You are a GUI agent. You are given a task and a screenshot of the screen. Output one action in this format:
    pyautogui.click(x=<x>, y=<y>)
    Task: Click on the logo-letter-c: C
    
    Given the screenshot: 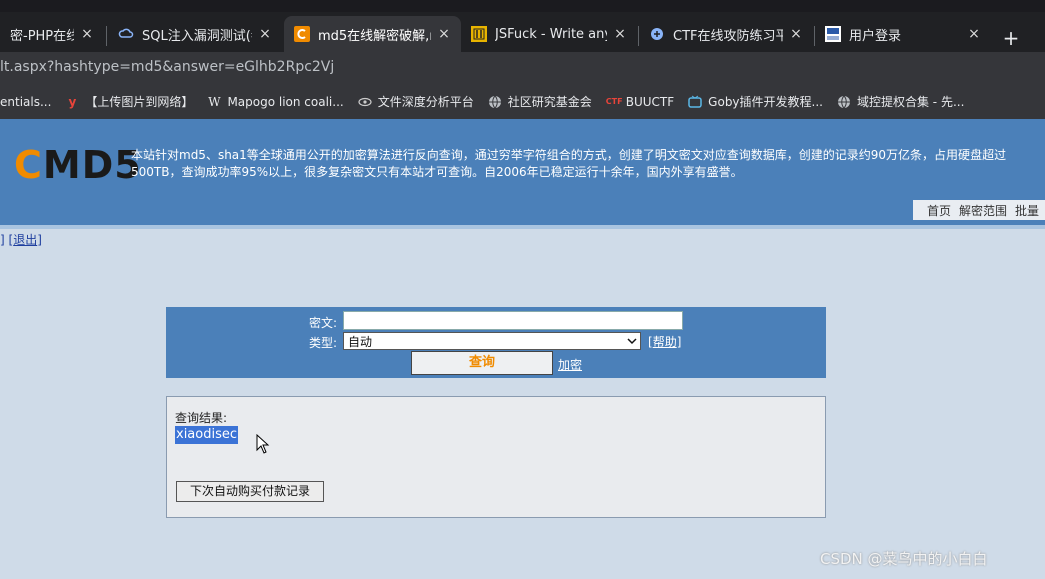 What is the action you would take?
    pyautogui.click(x=28, y=165)
    